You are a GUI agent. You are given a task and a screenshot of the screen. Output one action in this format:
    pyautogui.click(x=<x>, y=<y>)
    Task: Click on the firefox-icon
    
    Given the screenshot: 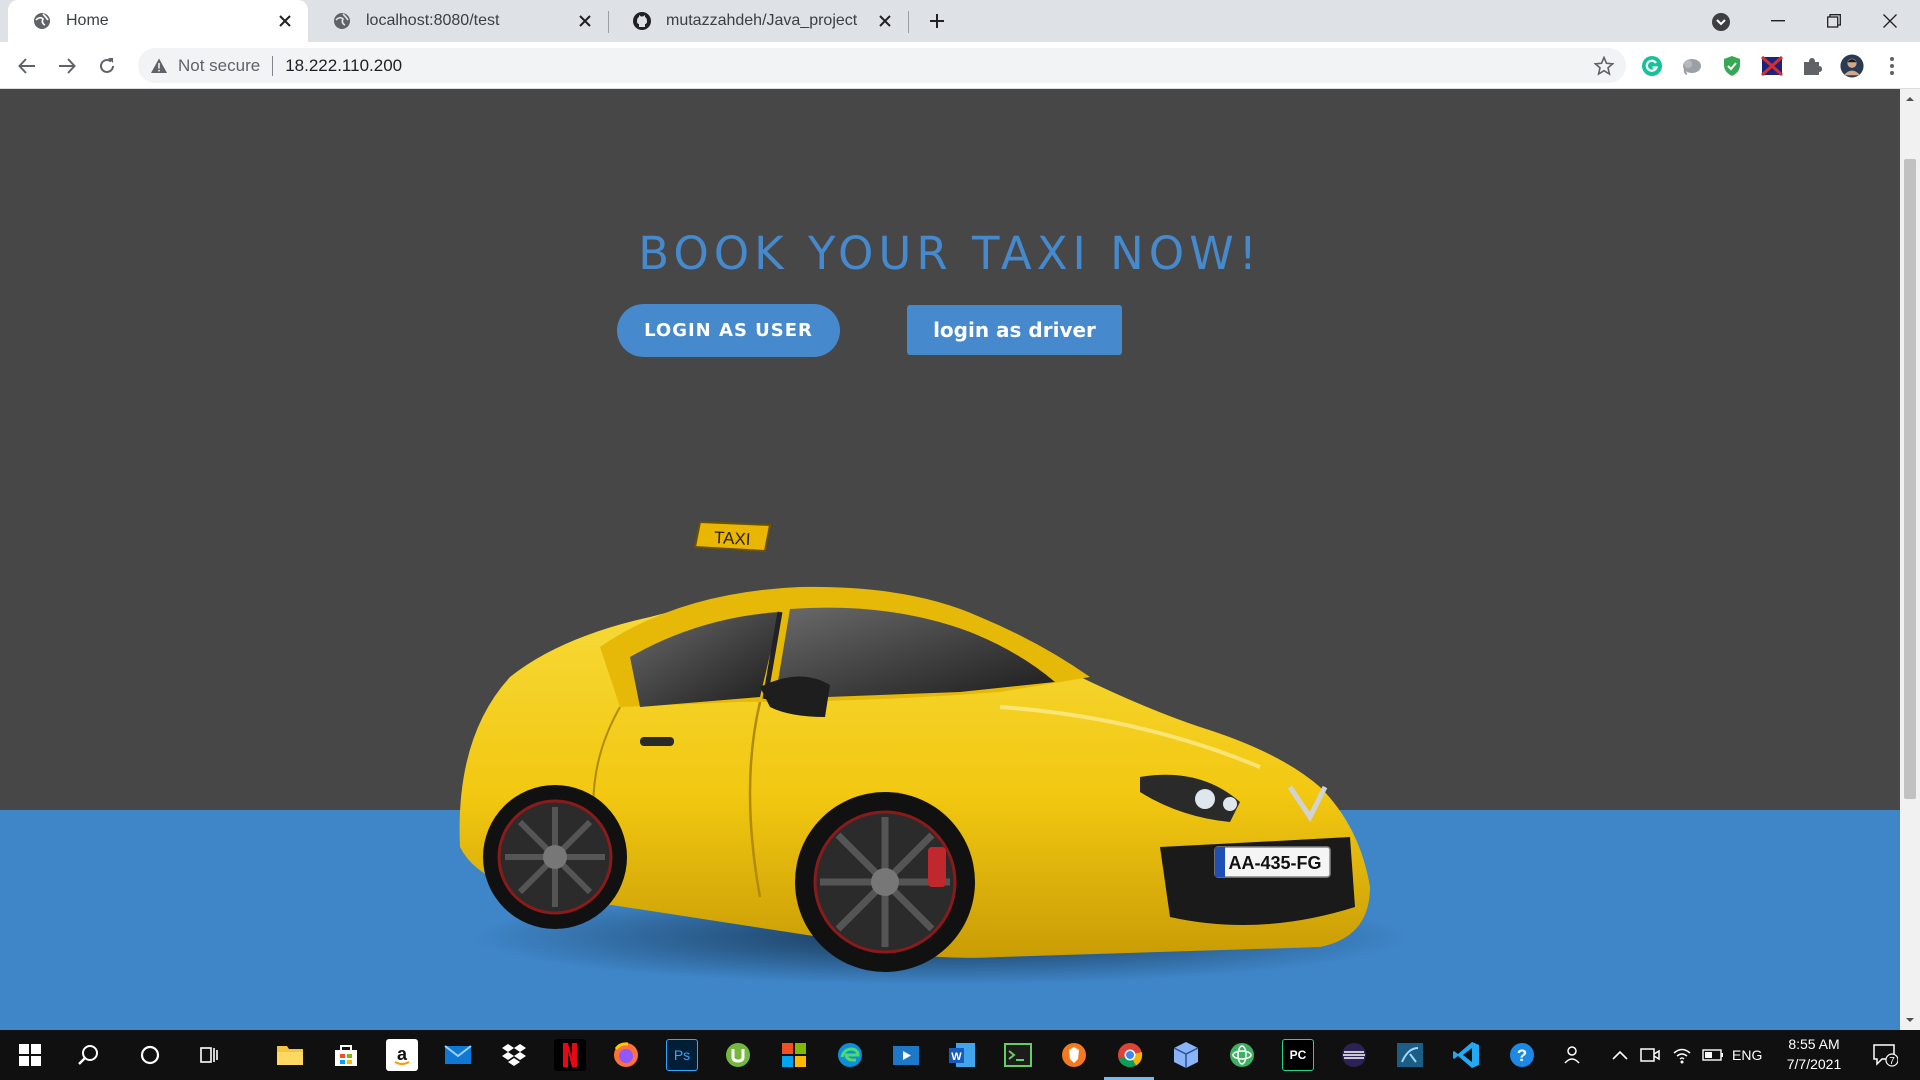 What is the action you would take?
    pyautogui.click(x=626, y=1055)
    